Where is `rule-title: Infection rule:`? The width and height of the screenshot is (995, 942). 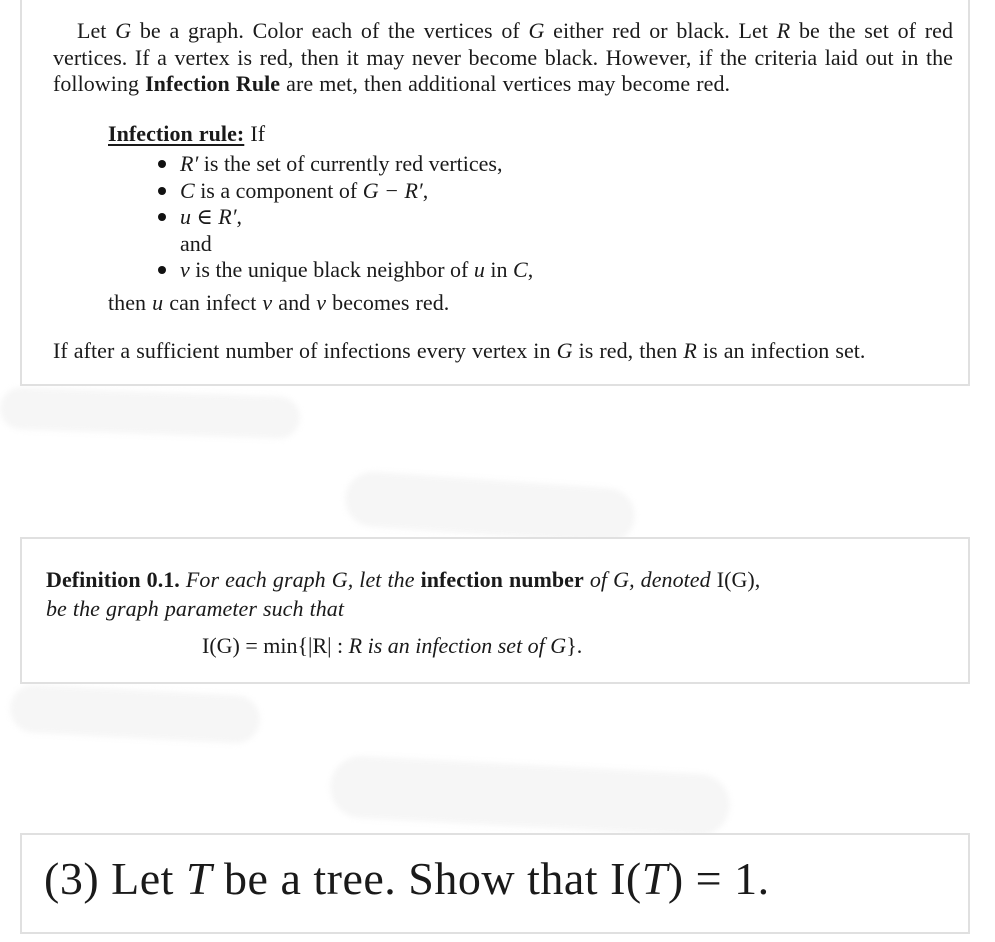
rule-title: Infection rule: is located at coordinates (176, 133).